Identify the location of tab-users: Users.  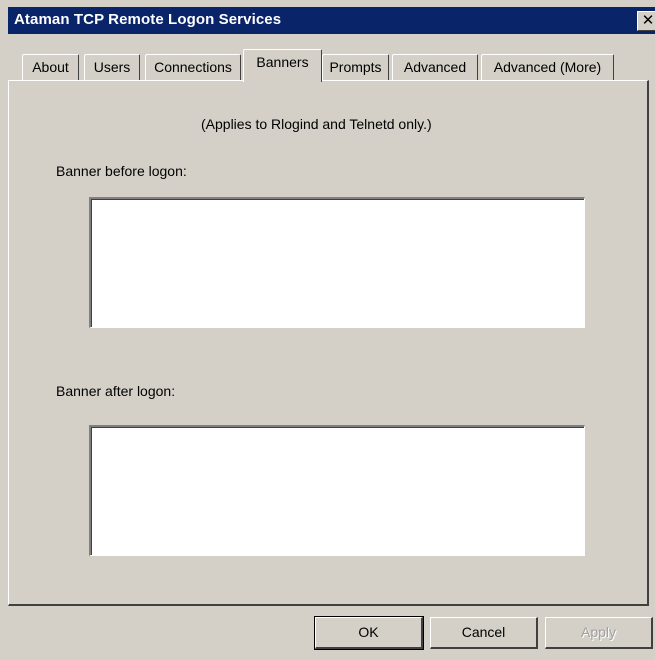
(112, 67).